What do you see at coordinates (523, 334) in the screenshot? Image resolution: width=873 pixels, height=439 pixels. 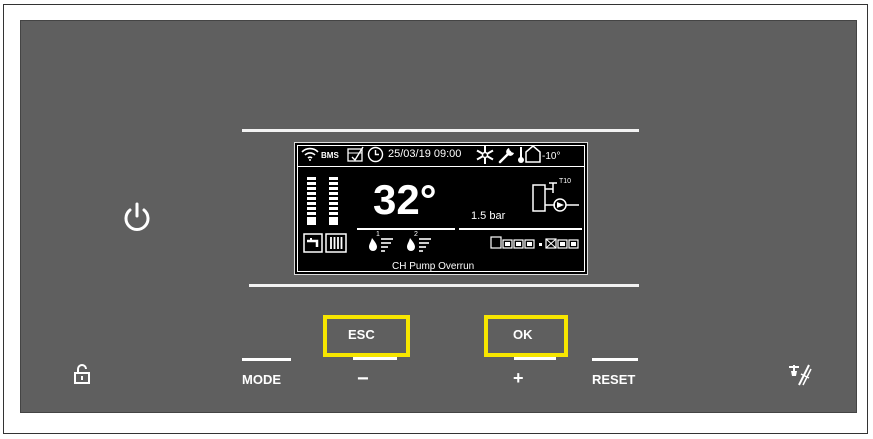 I see `ok-button: OK` at bounding box center [523, 334].